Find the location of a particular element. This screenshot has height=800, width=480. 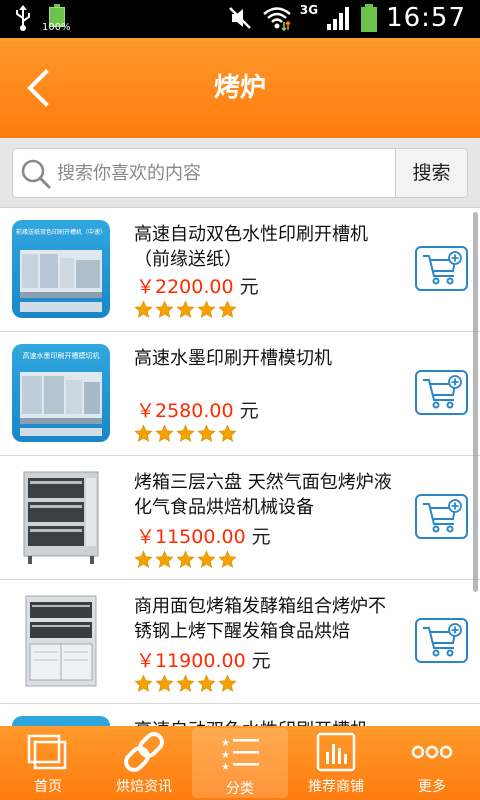

status-bar: 100% 3G 16:57 is located at coordinates (240, 19).